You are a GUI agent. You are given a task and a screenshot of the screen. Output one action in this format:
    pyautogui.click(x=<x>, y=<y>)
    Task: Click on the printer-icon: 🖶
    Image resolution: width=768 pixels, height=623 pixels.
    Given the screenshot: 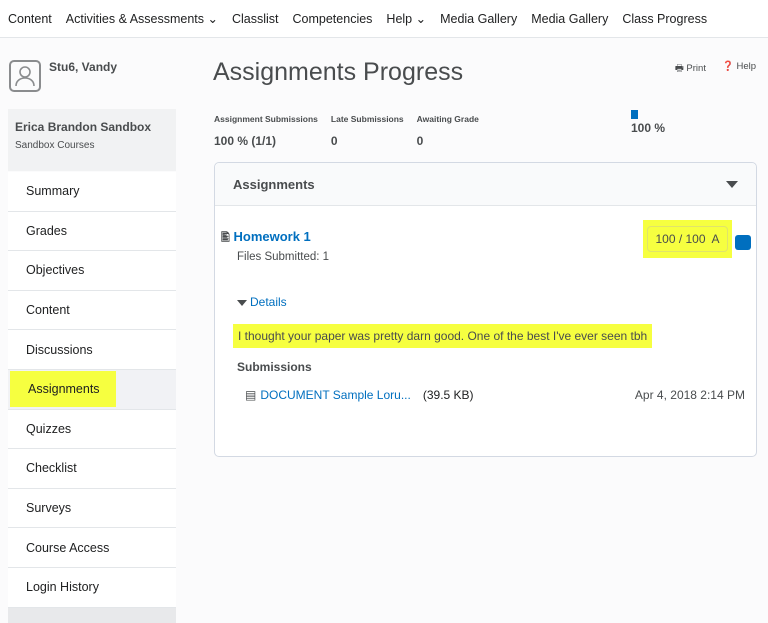 What is the action you would take?
    pyautogui.click(x=679, y=68)
    